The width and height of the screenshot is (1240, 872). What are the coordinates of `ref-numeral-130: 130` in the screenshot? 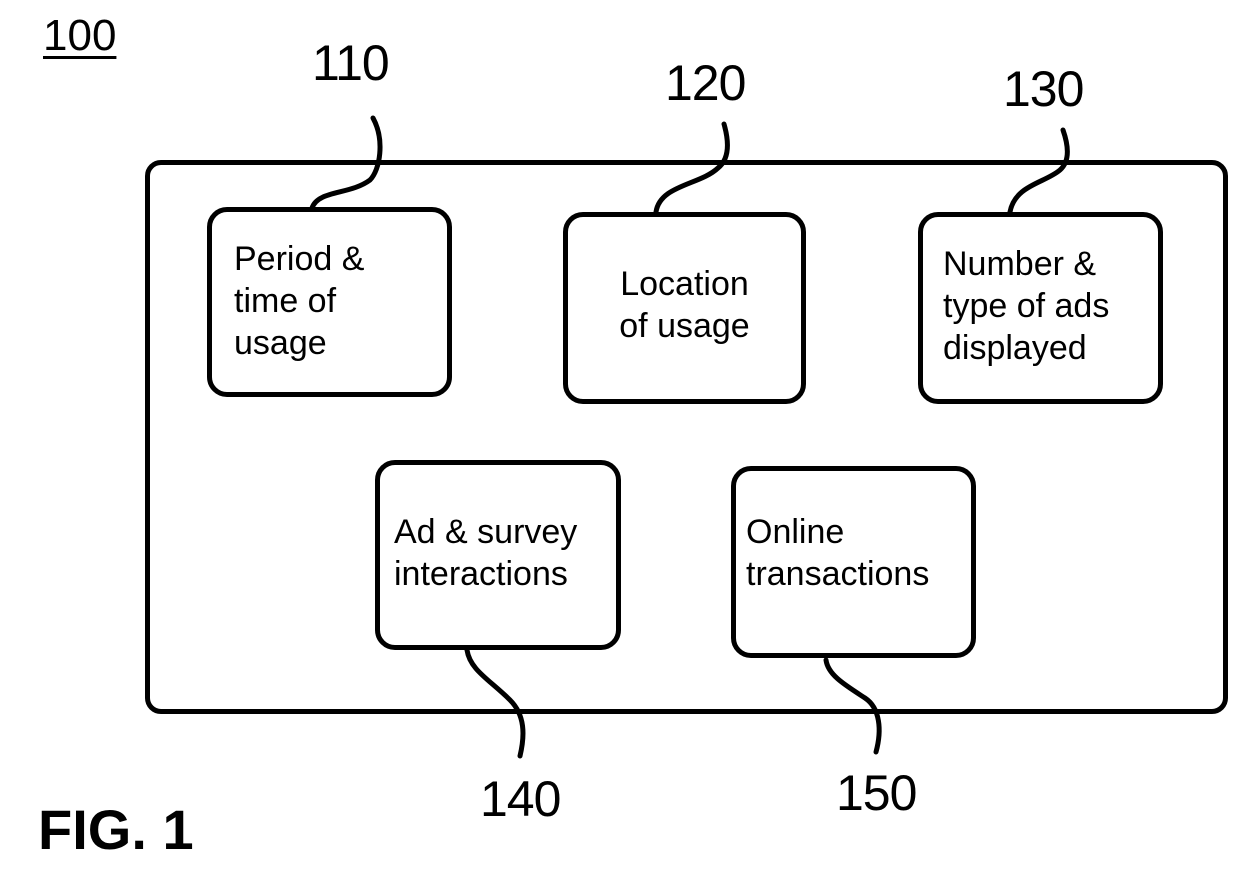 It's located at (1043, 89).